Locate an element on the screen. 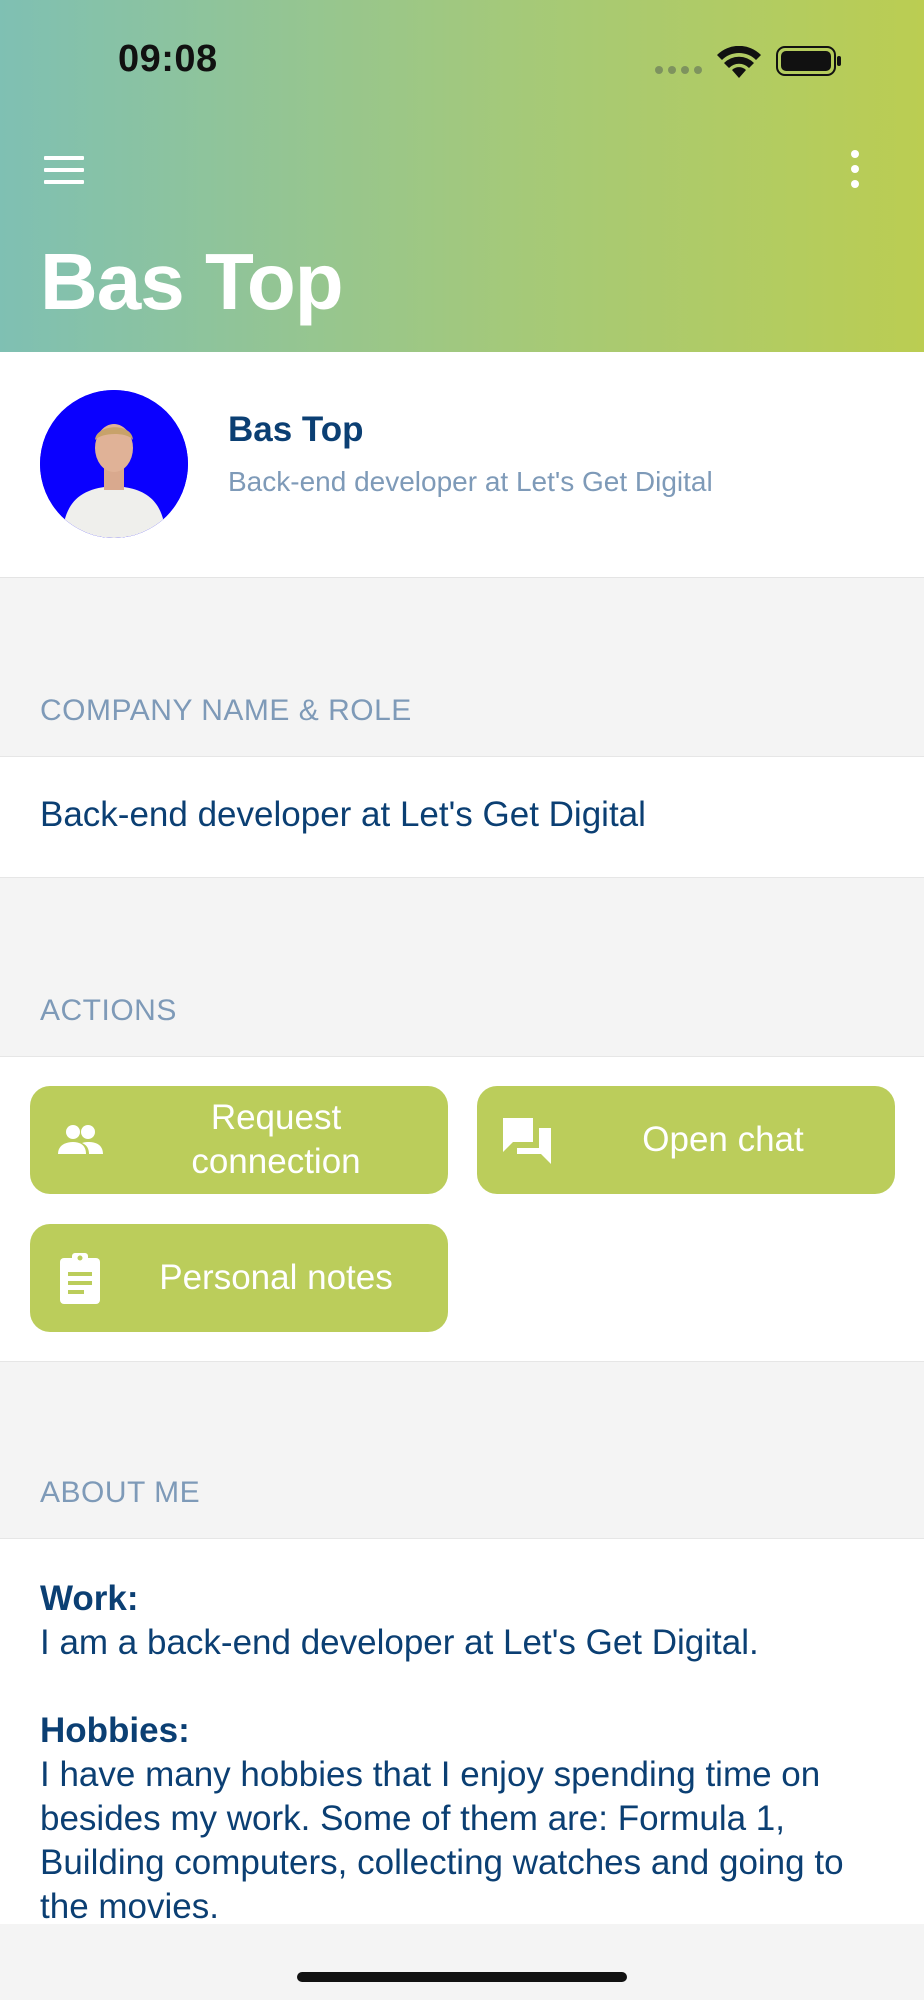  open-chat-button: Open chat is located at coordinates (686, 1140).